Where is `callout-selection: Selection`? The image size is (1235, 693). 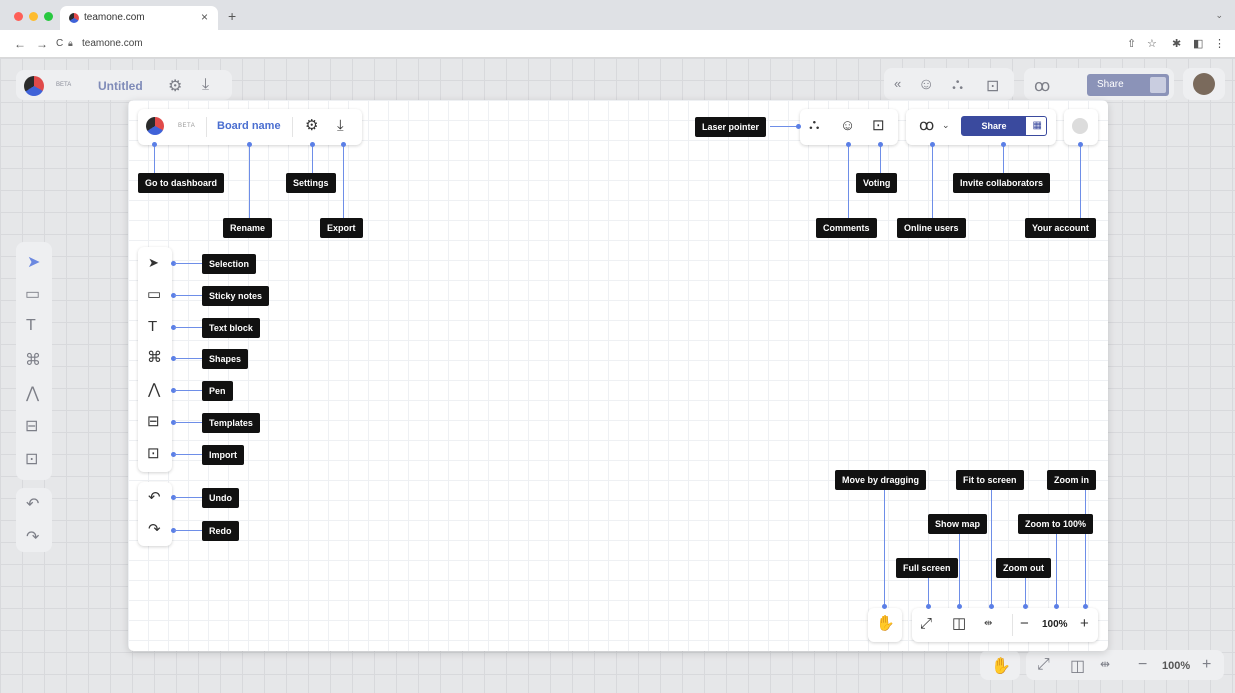
callout-selection: Selection is located at coordinates (229, 264).